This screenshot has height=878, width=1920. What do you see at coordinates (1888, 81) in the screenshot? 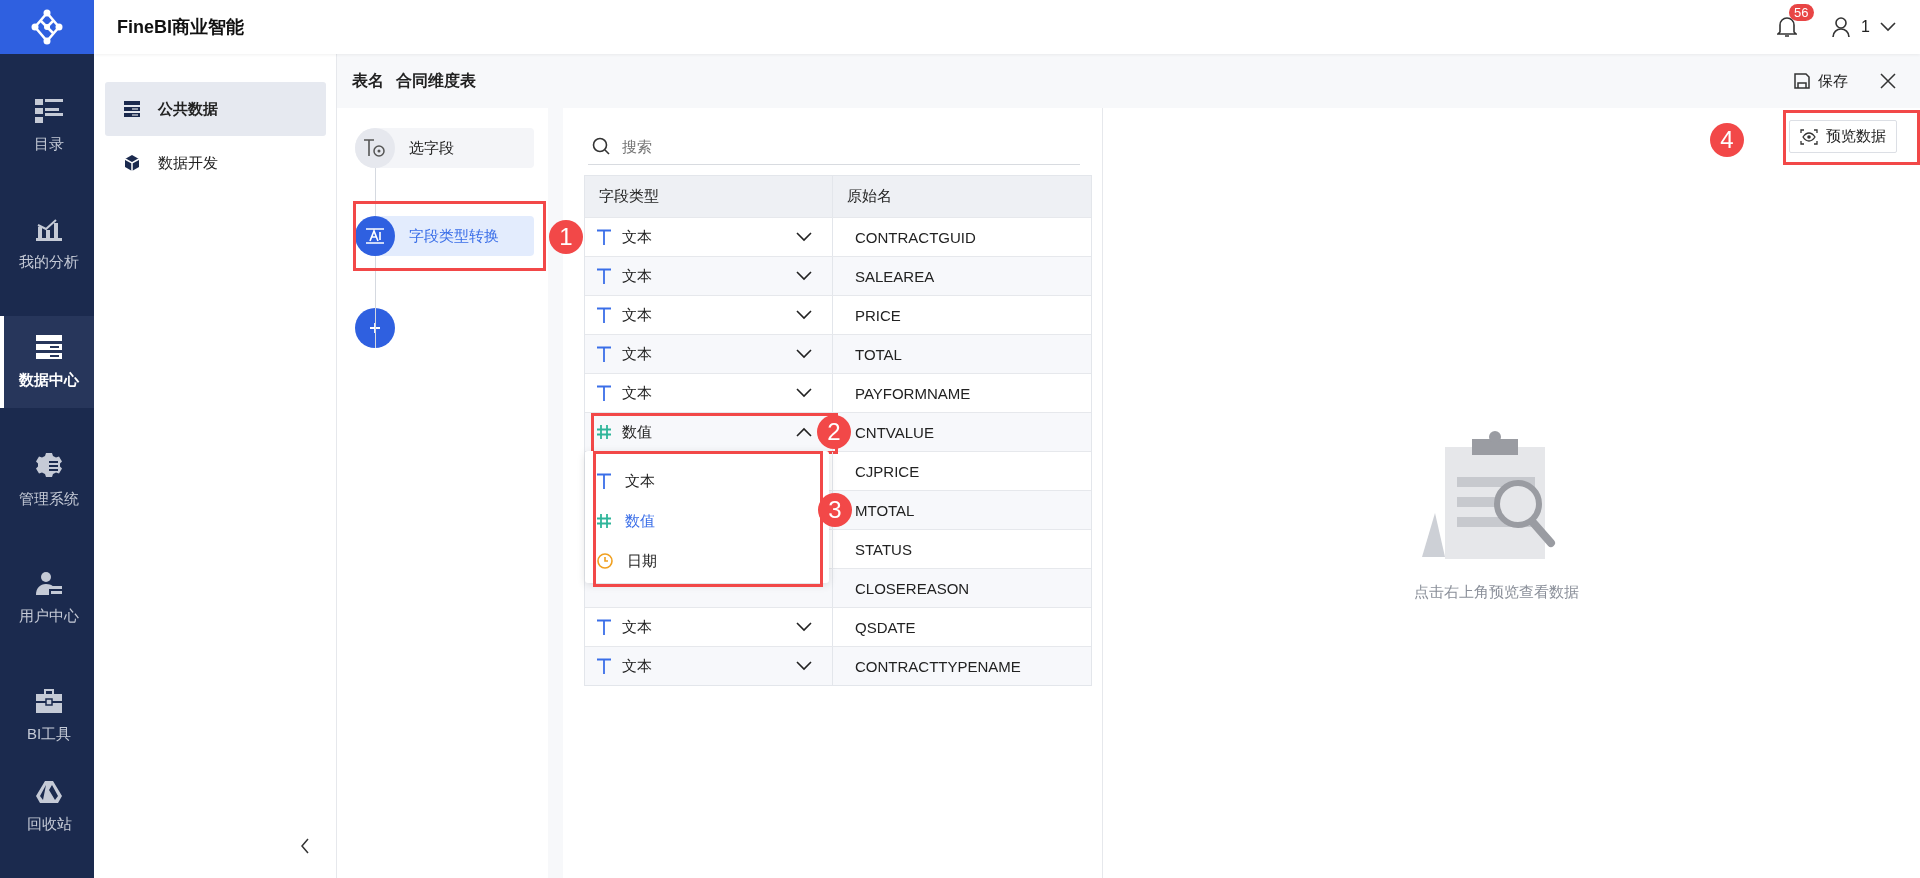
I see `close-icon` at bounding box center [1888, 81].